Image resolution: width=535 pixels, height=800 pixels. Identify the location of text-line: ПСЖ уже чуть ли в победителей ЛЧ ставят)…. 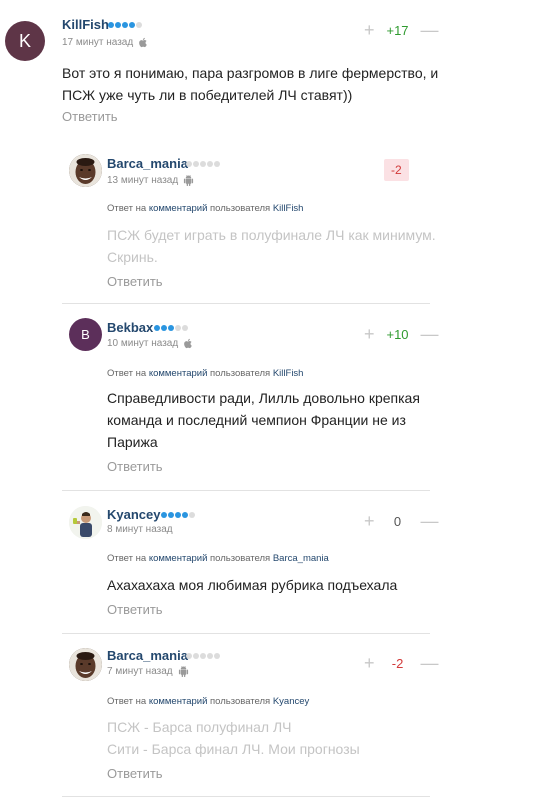
(207, 95).